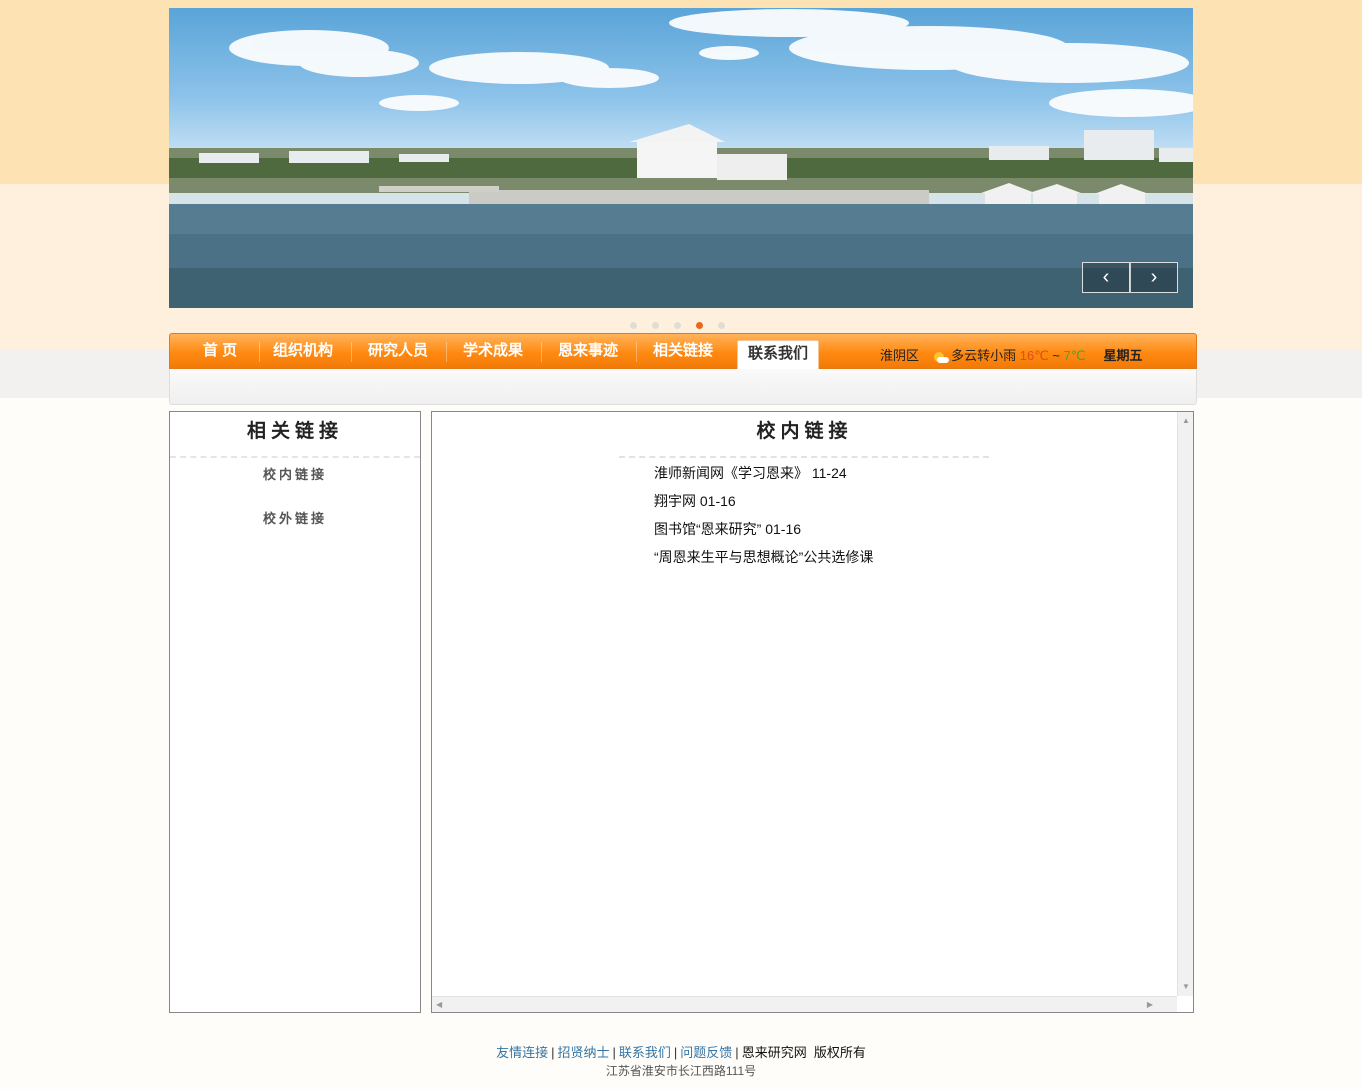 This screenshot has height=1089, width=1362. Describe the element at coordinates (1123, 355) in the screenshot. I see `weather-weekday: 星期五` at that location.